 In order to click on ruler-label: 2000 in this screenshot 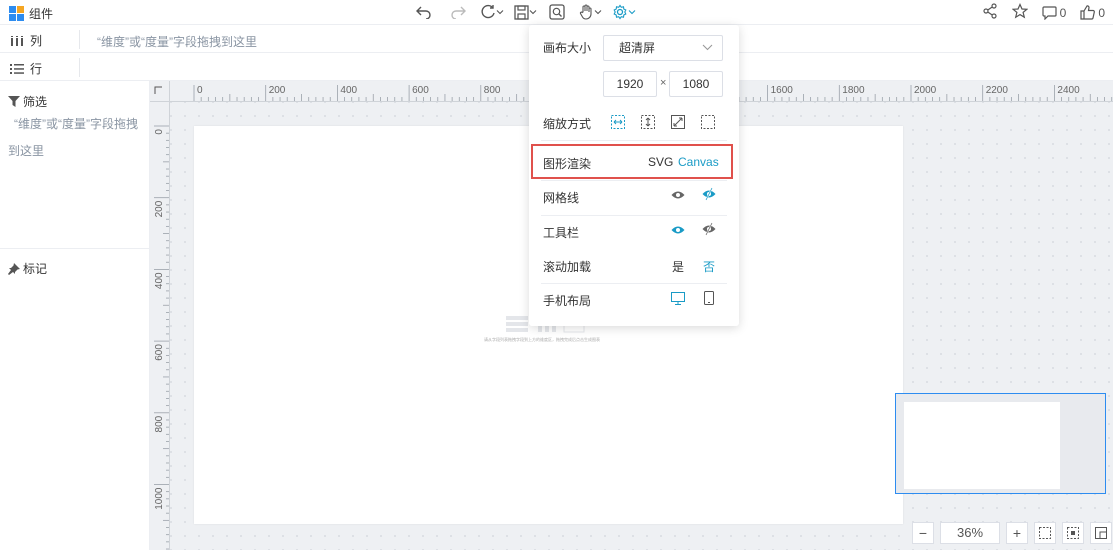, I will do `click(925, 90)`.